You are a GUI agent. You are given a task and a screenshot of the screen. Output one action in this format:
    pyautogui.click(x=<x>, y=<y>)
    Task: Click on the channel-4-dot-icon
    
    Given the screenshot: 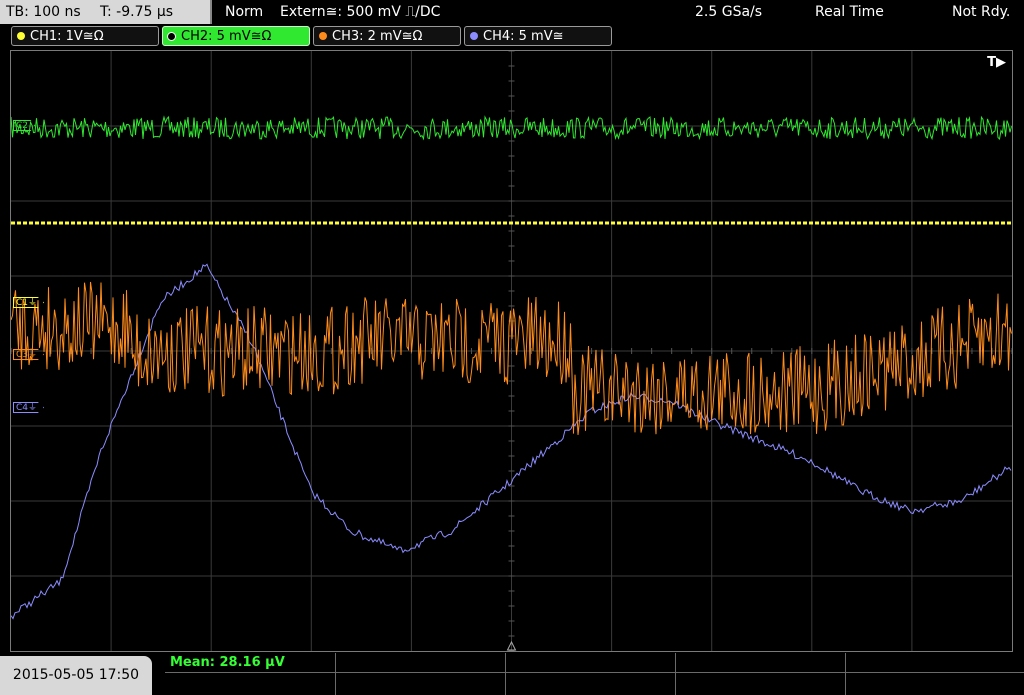 What is the action you would take?
    pyautogui.click(x=474, y=36)
    